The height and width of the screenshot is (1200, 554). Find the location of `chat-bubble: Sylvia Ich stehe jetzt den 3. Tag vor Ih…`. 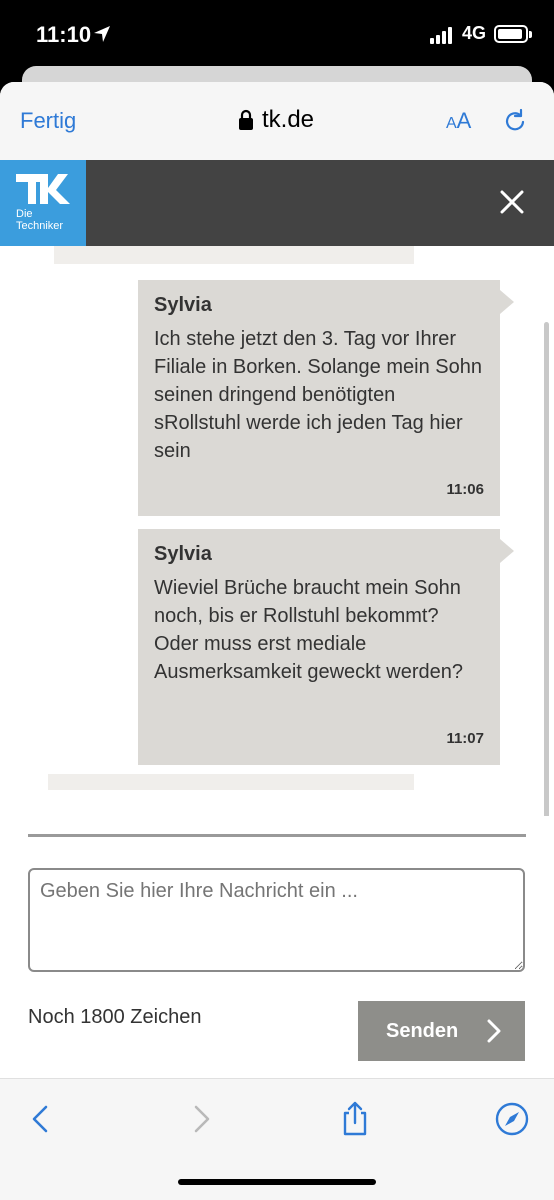

chat-bubble: Sylvia Ich stehe jetzt den 3. Tag vor Ih… is located at coordinates (326, 398).